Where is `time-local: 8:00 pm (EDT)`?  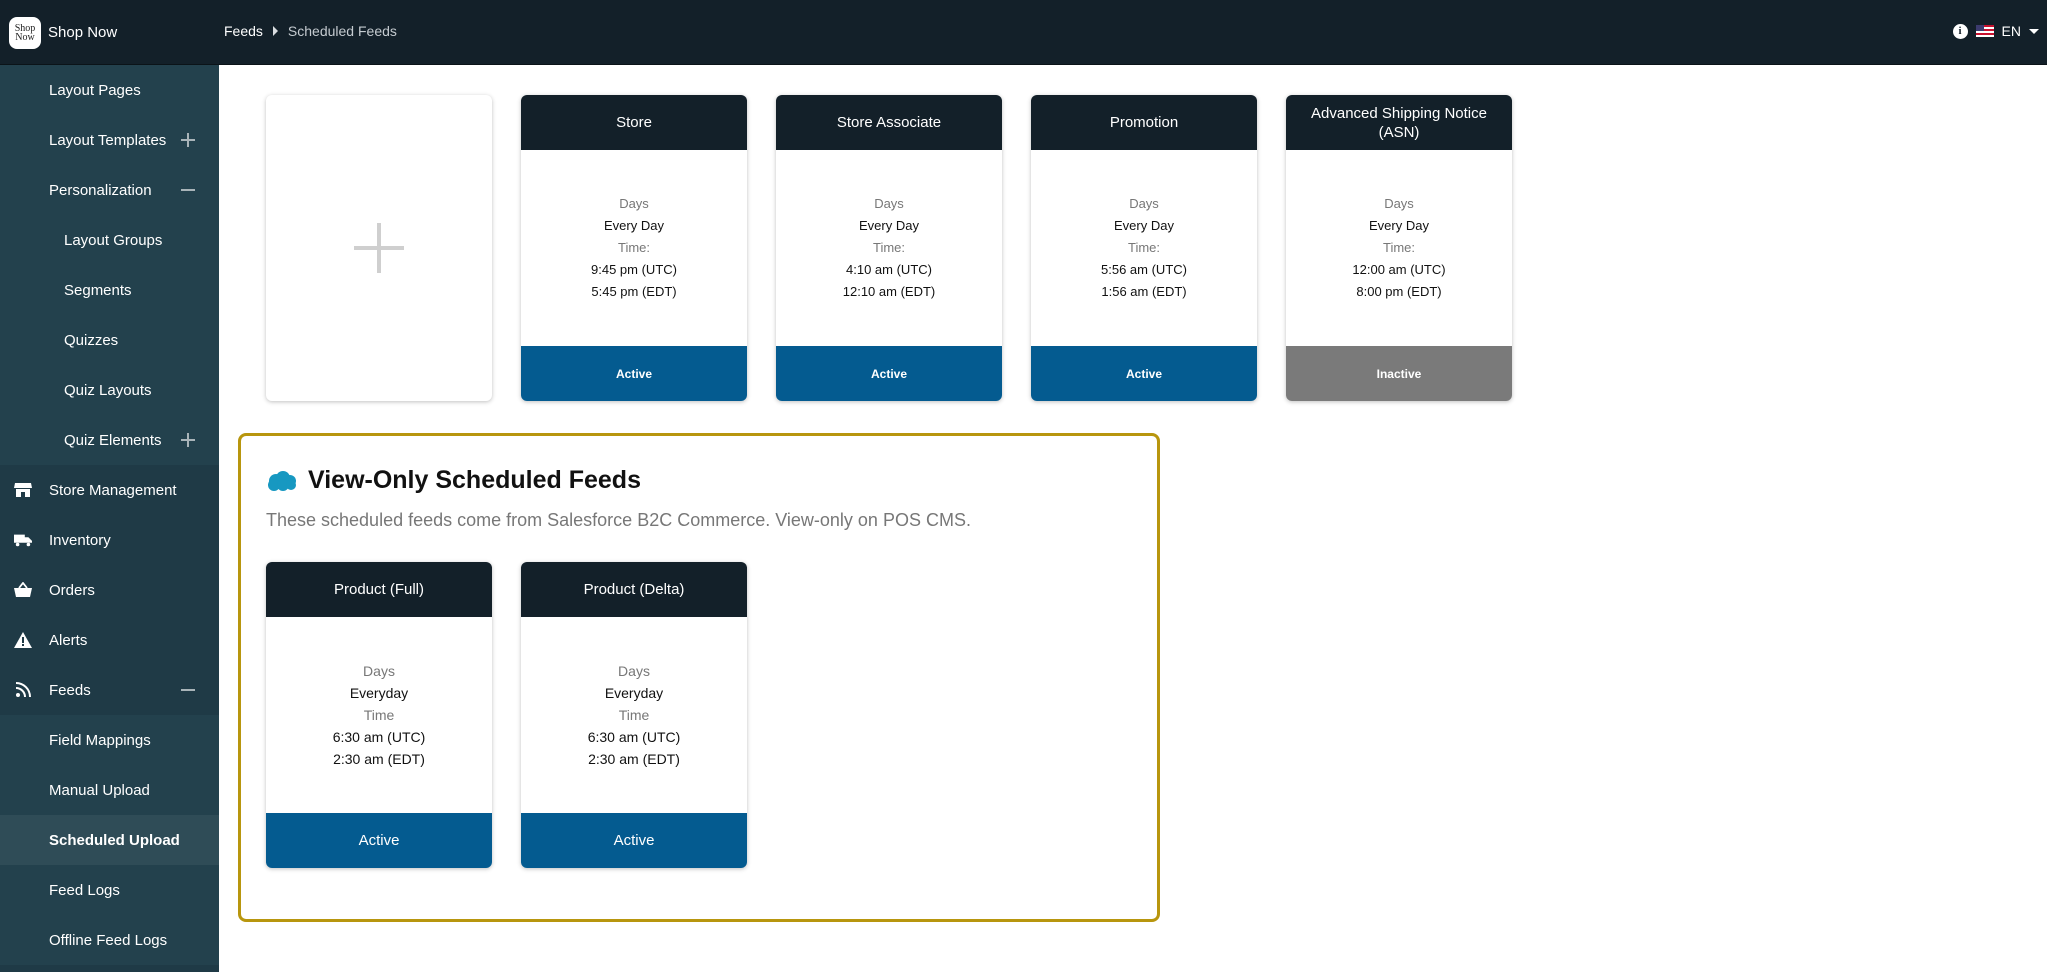
time-local: 8:00 pm (EDT) is located at coordinates (1399, 291).